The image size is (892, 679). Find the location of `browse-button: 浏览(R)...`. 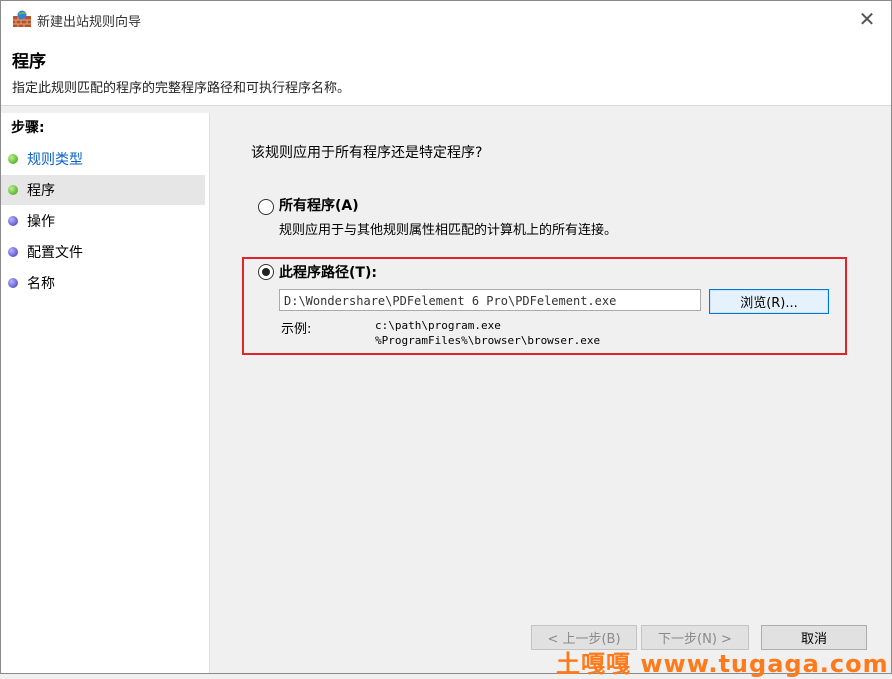

browse-button: 浏览(R)... is located at coordinates (769, 301).